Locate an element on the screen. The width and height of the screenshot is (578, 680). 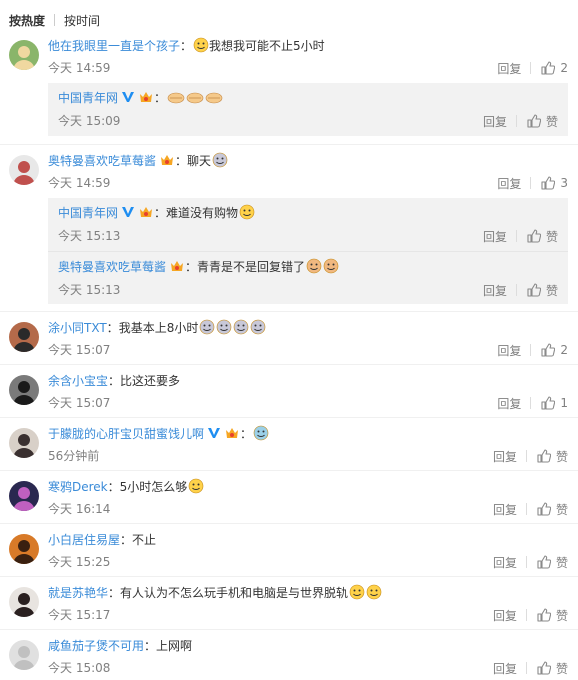
like-count: 2 is located at coordinates (564, 350).